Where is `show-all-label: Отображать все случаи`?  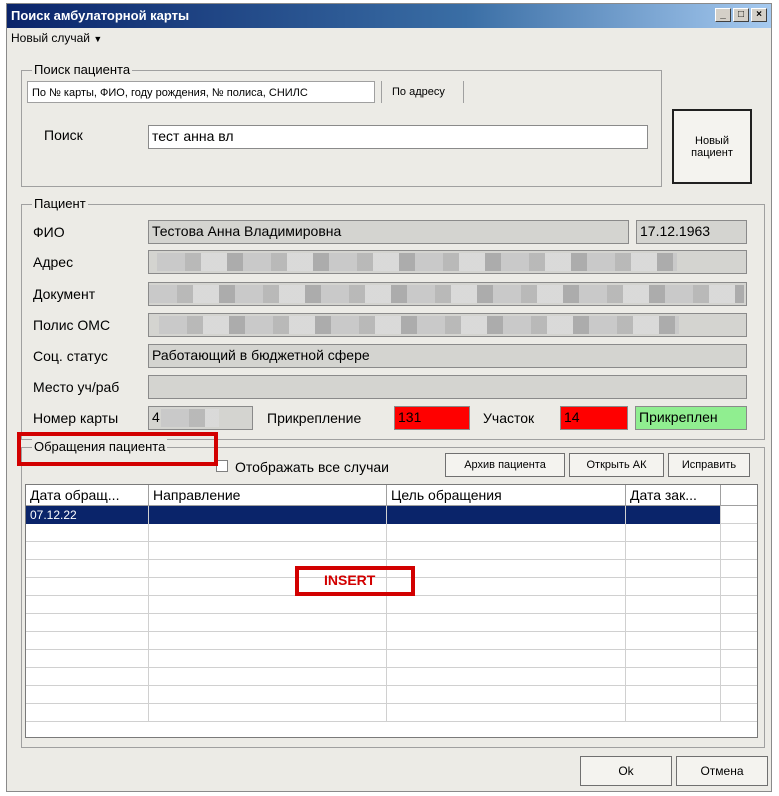 show-all-label: Отображать все случаи is located at coordinates (312, 467).